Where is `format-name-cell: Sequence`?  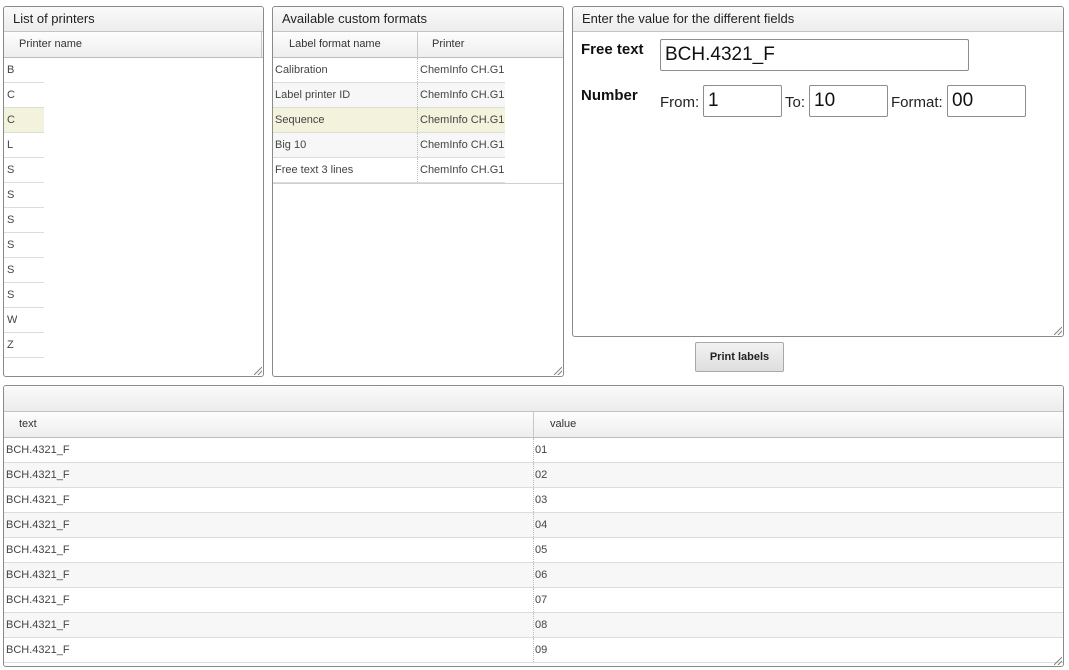
format-name-cell: Sequence is located at coordinates (345, 120).